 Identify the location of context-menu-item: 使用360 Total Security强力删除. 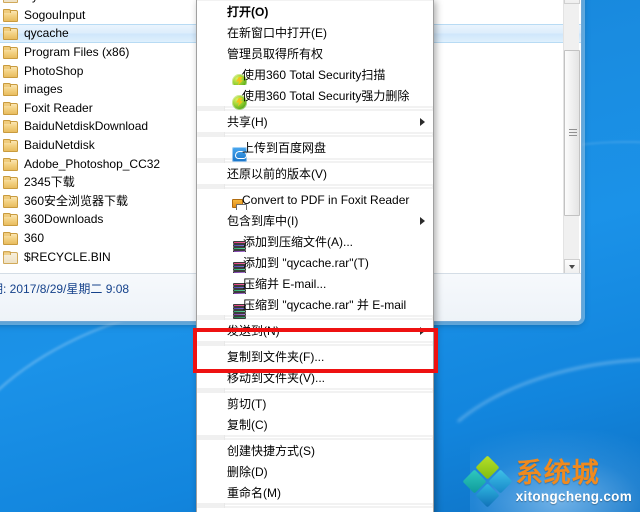
(315, 97).